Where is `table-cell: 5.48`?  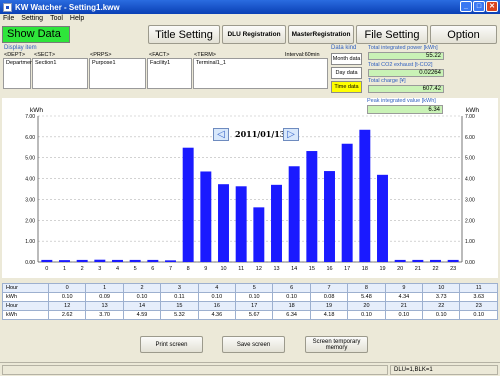 table-cell: 5.48 is located at coordinates (366, 297).